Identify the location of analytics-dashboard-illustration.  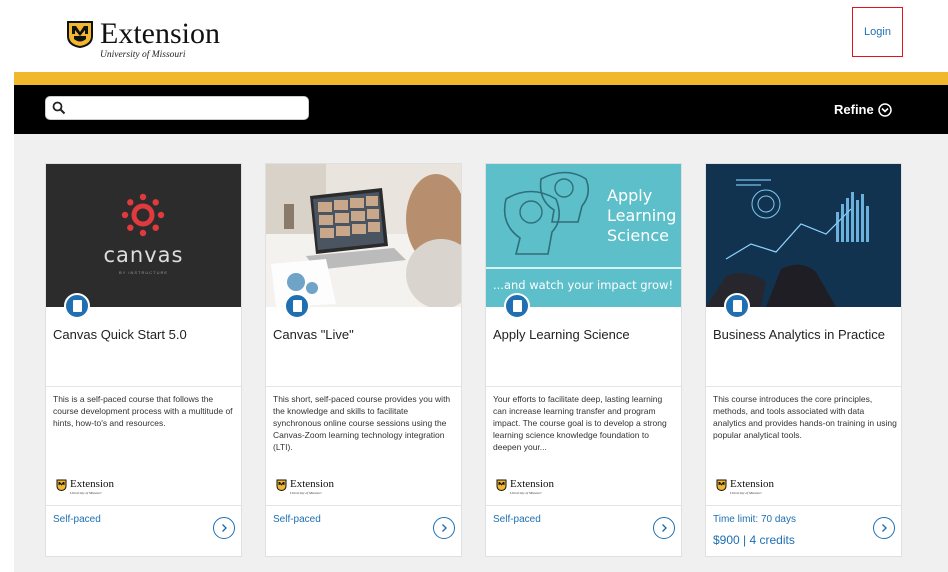
(803, 235).